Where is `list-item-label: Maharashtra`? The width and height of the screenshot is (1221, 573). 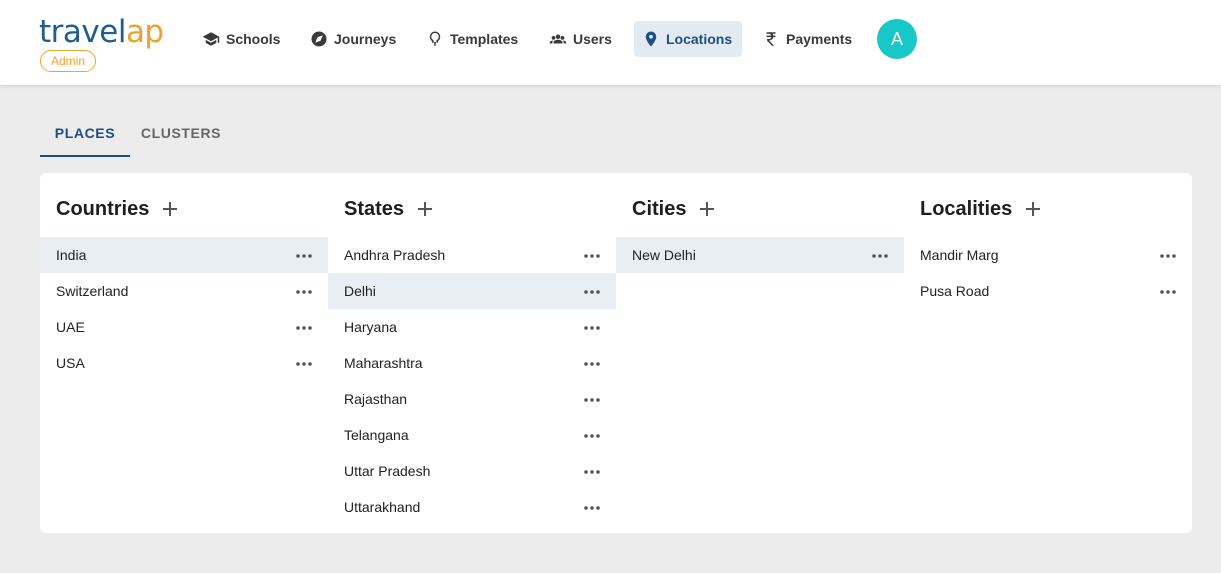 list-item-label: Maharashtra is located at coordinates (383, 363).